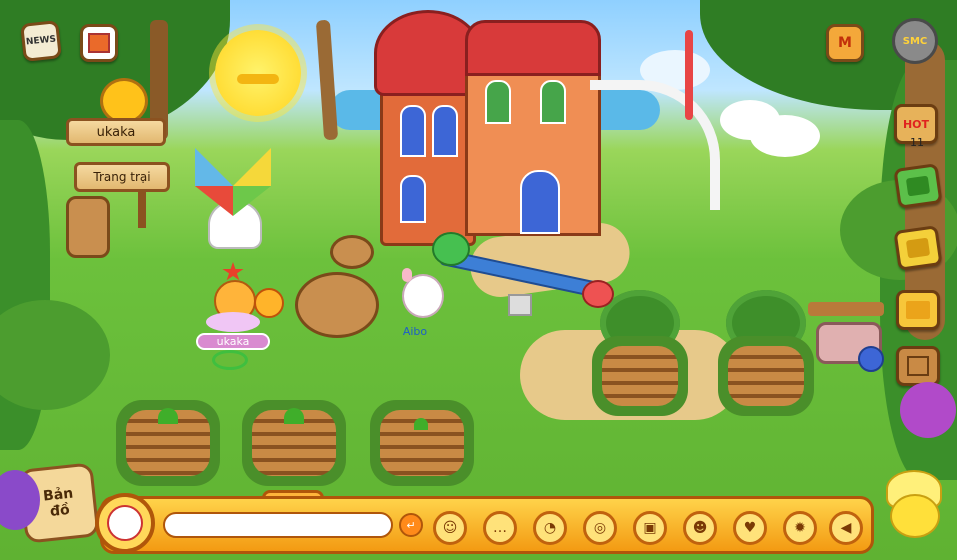 The image size is (957, 560). I want to click on mascot-helper, so click(912, 506).